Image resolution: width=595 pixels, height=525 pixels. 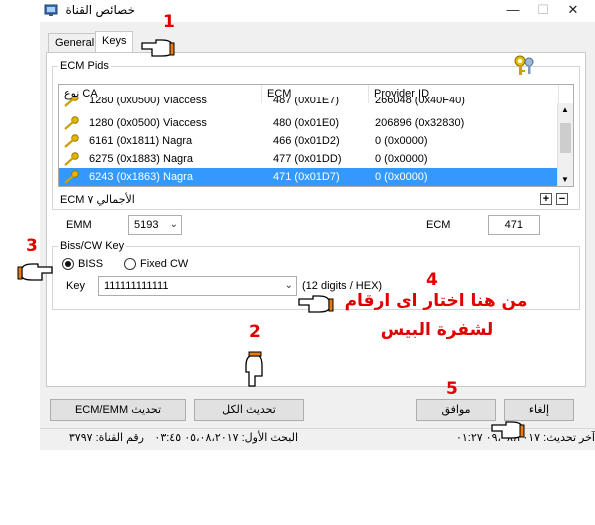 What do you see at coordinates (130, 264) in the screenshot?
I see `radio-fixed-cw` at bounding box center [130, 264].